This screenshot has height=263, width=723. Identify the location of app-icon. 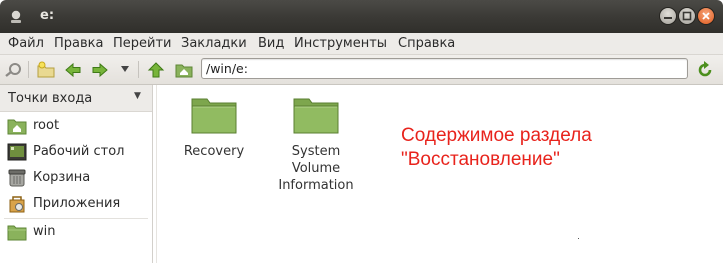
(16, 17).